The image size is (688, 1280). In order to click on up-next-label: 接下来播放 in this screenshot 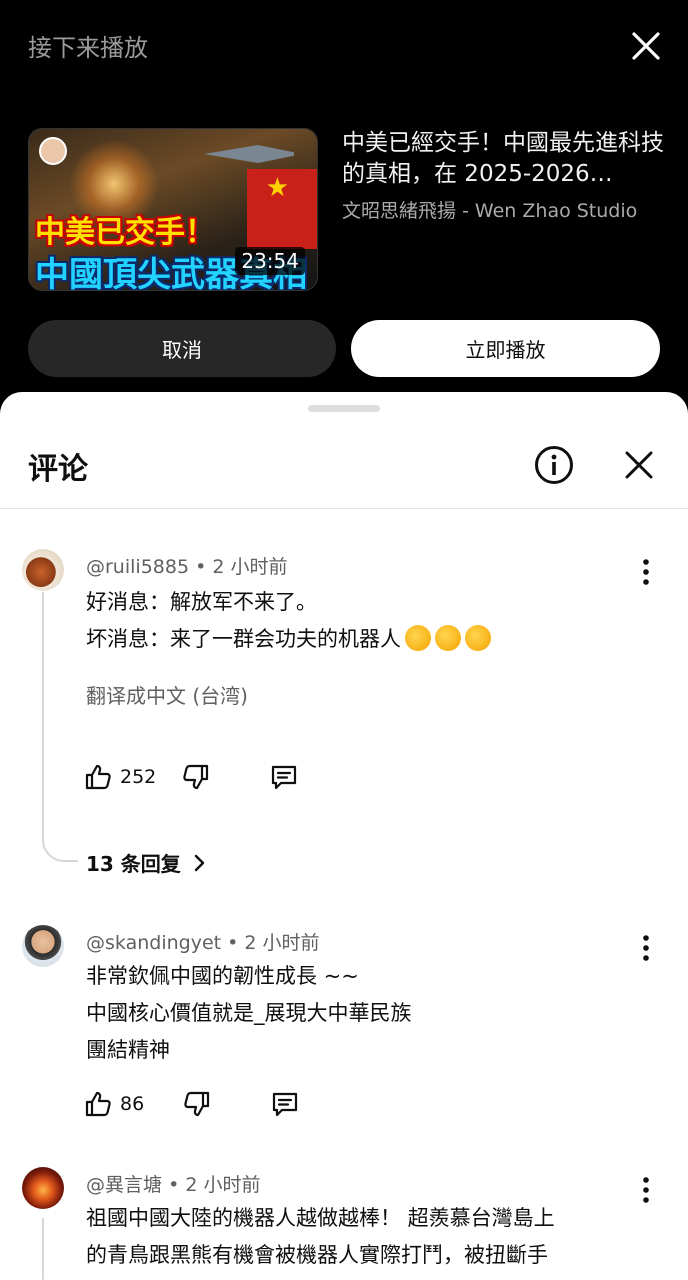, I will do `click(88, 48)`.